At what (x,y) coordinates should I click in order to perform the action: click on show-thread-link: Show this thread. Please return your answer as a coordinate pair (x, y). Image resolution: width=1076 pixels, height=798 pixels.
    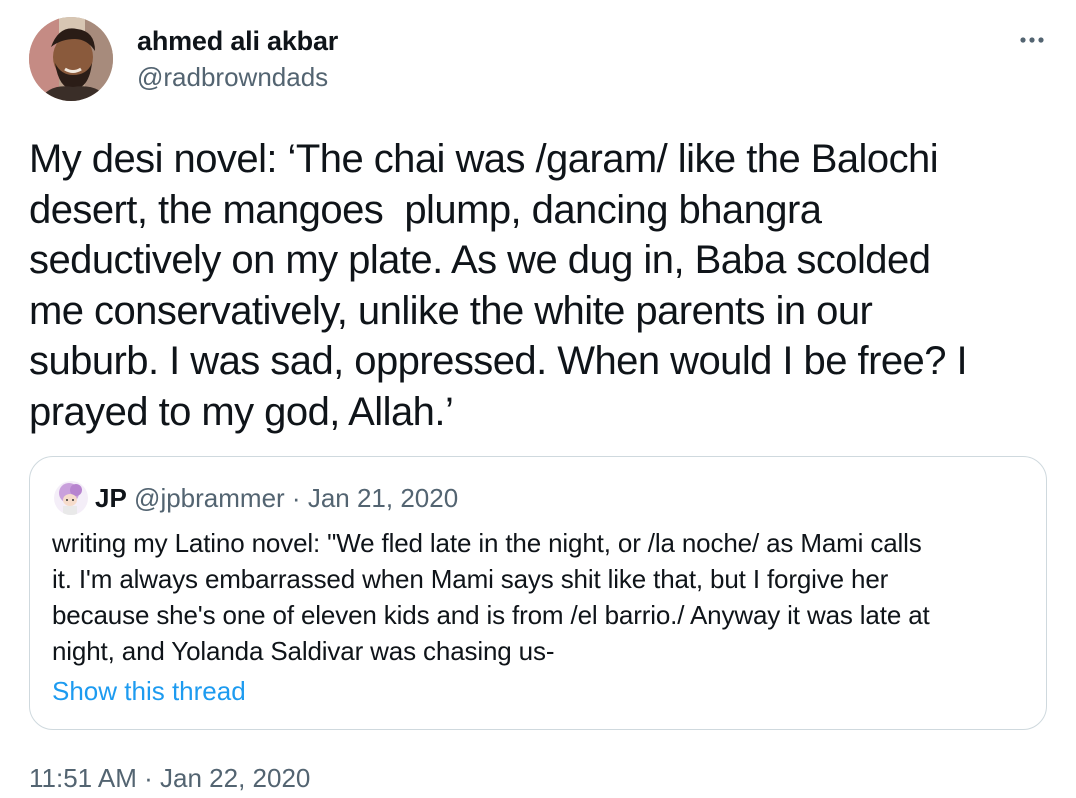
    Looking at the image, I should click on (149, 691).